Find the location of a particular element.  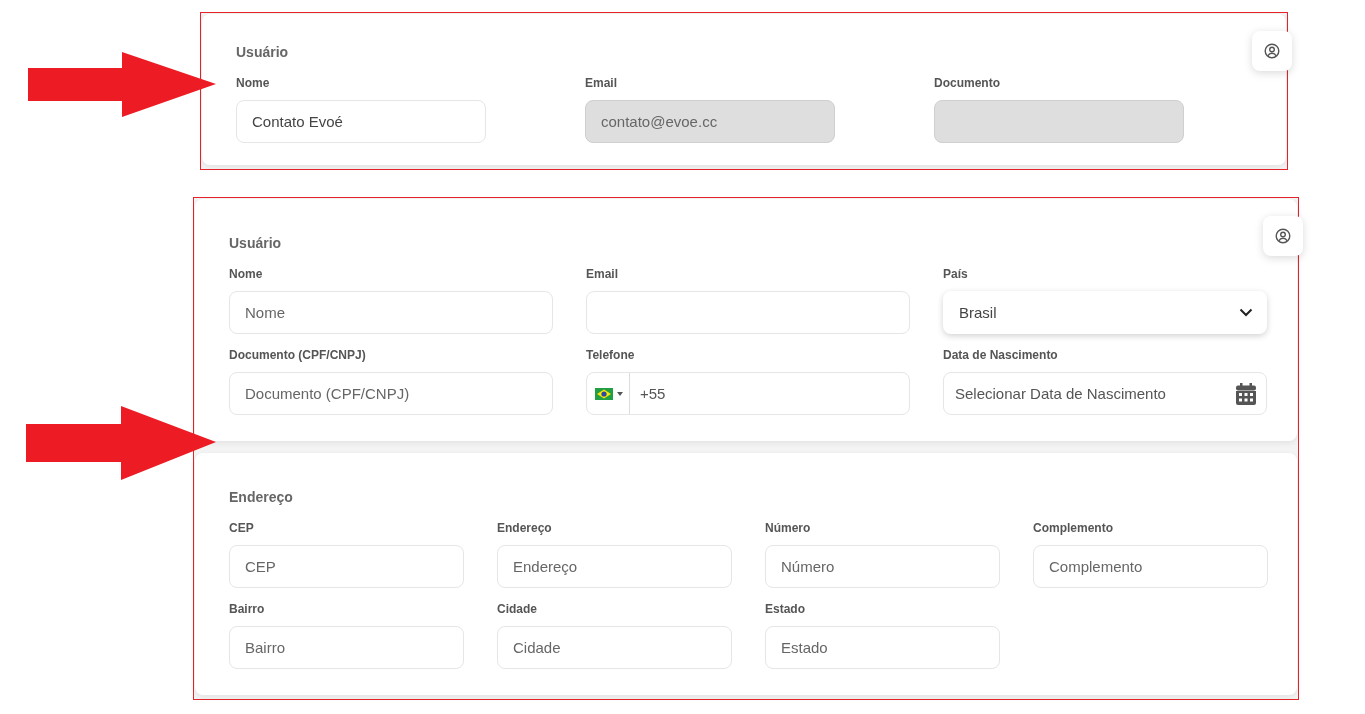

field-label: CEP is located at coordinates (242, 528).